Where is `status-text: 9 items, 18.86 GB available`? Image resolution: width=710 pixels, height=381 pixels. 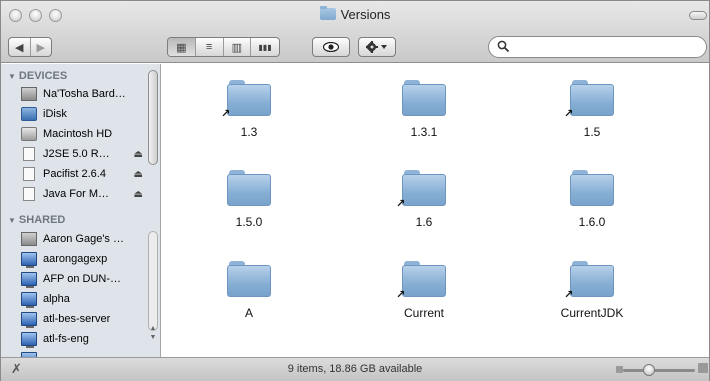
status-text: 9 items, 18.86 GB available is located at coordinates (355, 369).